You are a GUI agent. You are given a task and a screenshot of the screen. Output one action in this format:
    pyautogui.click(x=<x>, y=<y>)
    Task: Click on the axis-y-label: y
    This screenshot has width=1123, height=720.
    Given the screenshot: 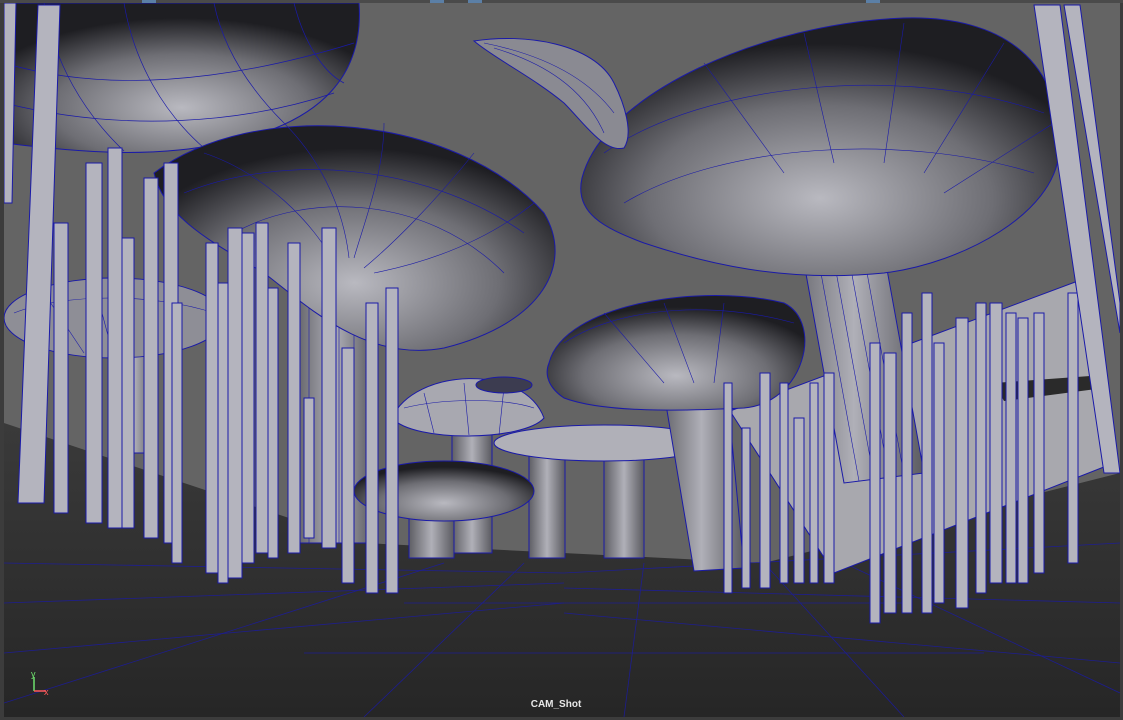 What is the action you would take?
    pyautogui.click(x=33, y=674)
    